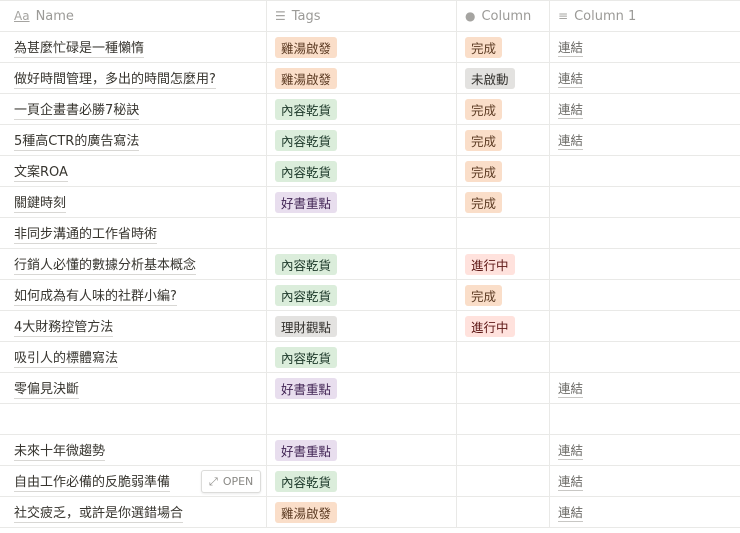  What do you see at coordinates (105, 264) in the screenshot?
I see `row-title: 行銷人必懂的數據分析基本概念` at bounding box center [105, 264].